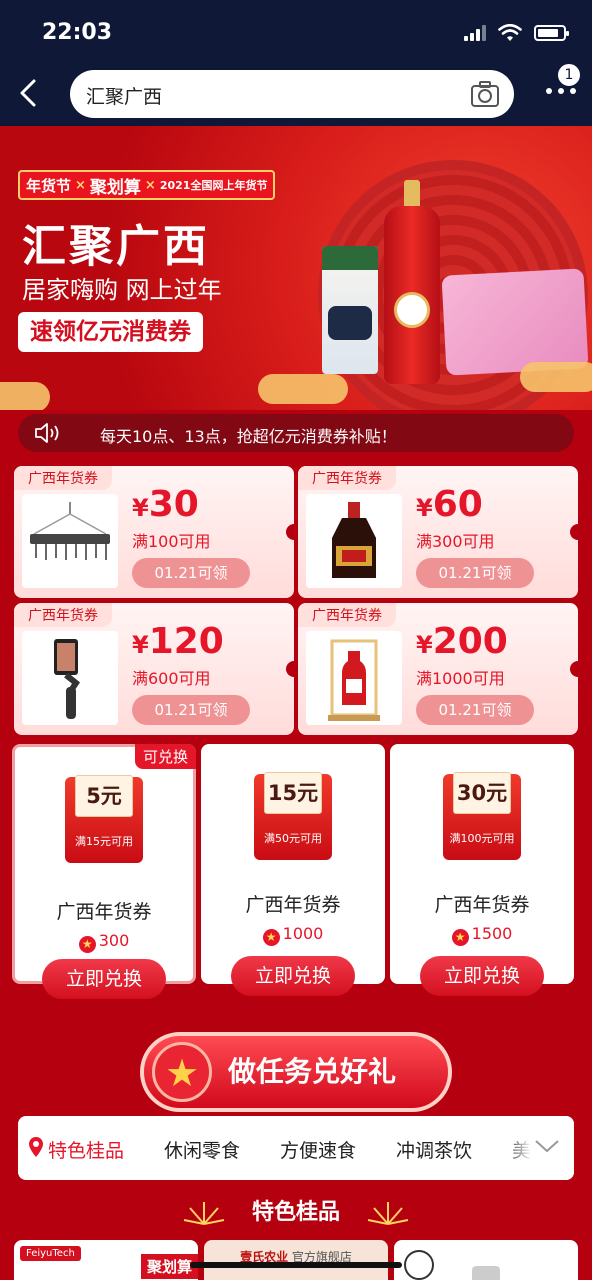 This screenshot has width=592, height=1280. I want to click on notice-bar: 每天10点、13点，抢超亿元消费券补贴！, so click(296, 433).